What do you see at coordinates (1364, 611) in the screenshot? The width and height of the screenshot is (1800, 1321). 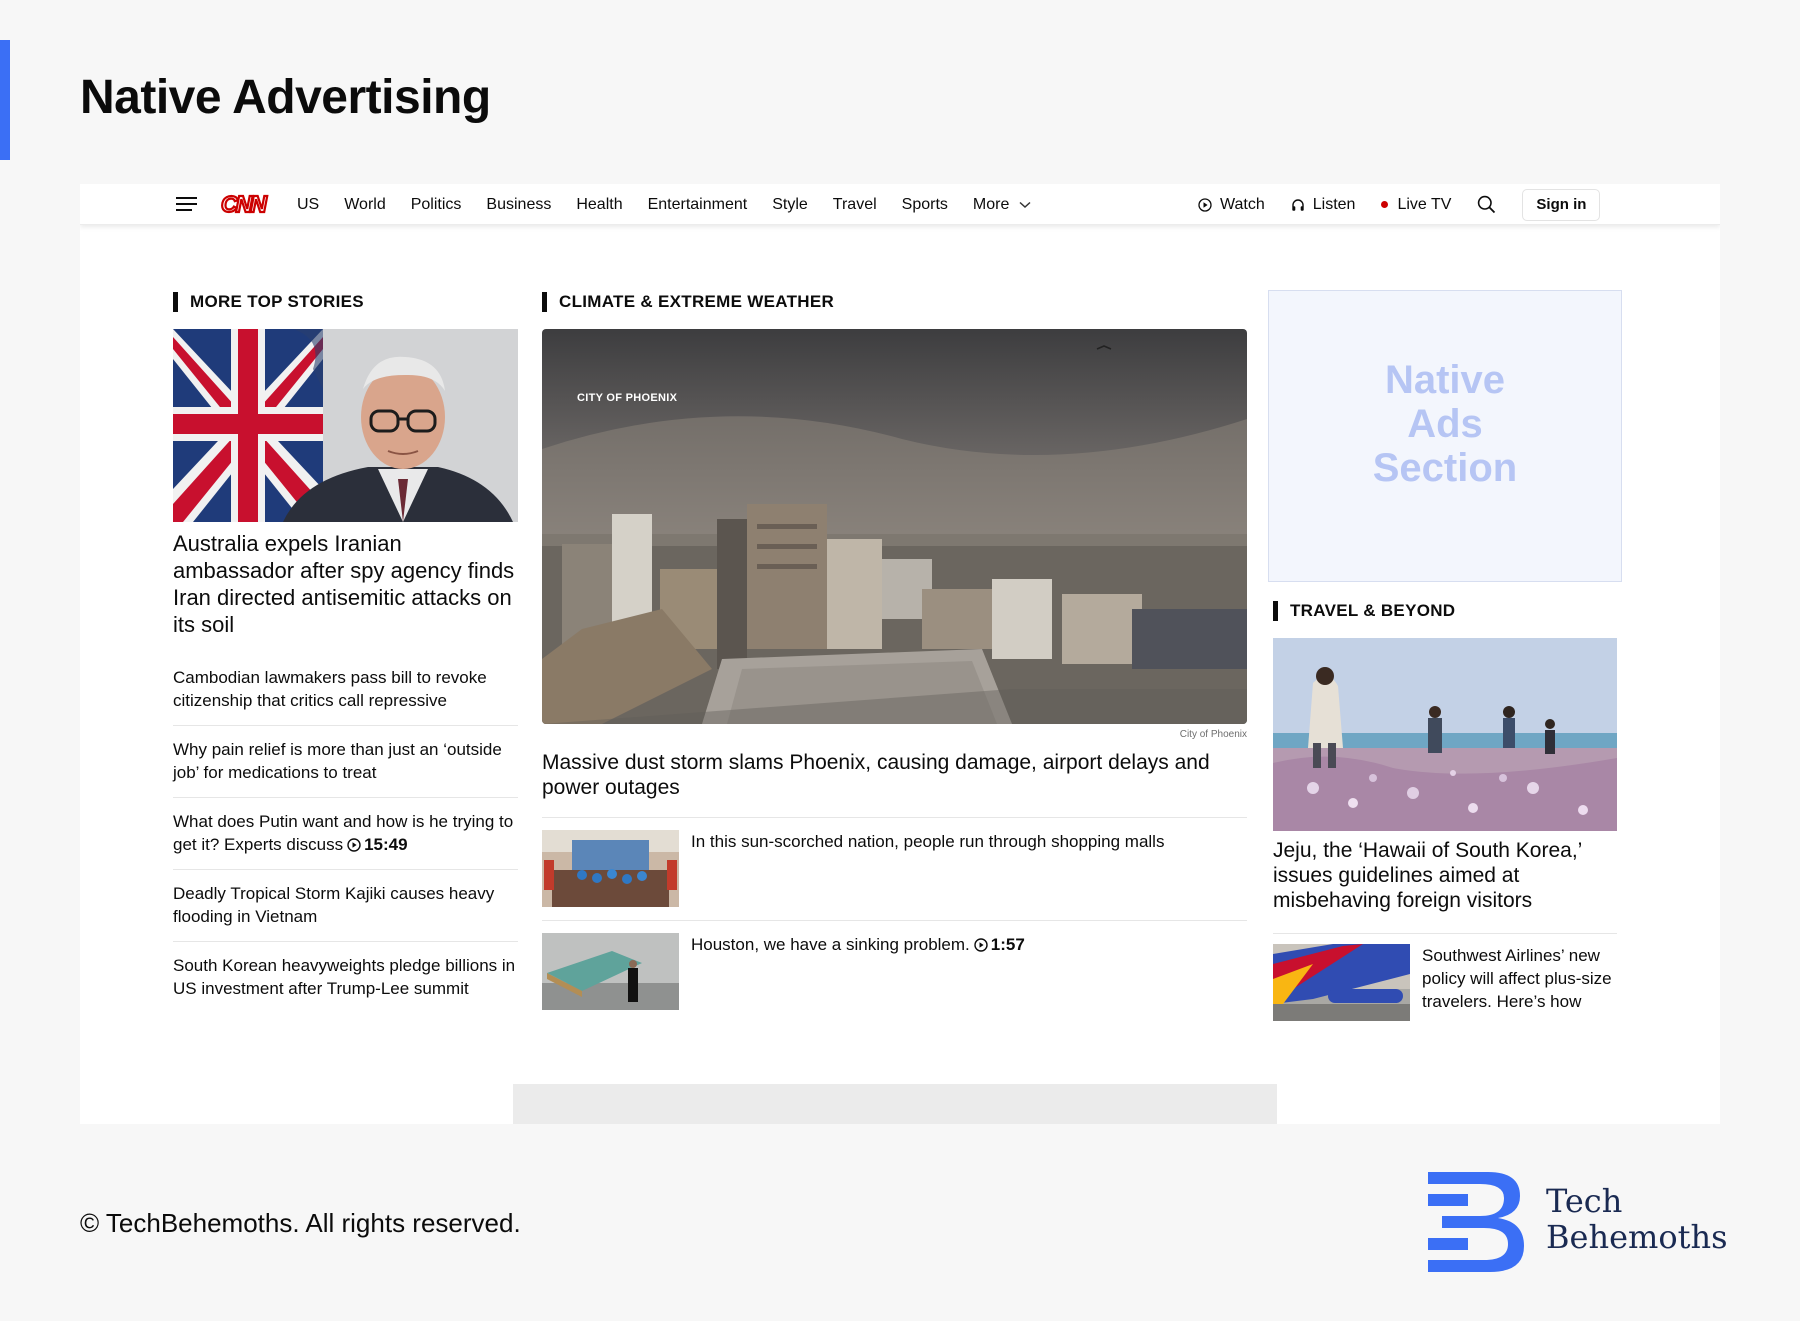 I see `section-header-travel: TRAVEL & BEYOND` at bounding box center [1364, 611].